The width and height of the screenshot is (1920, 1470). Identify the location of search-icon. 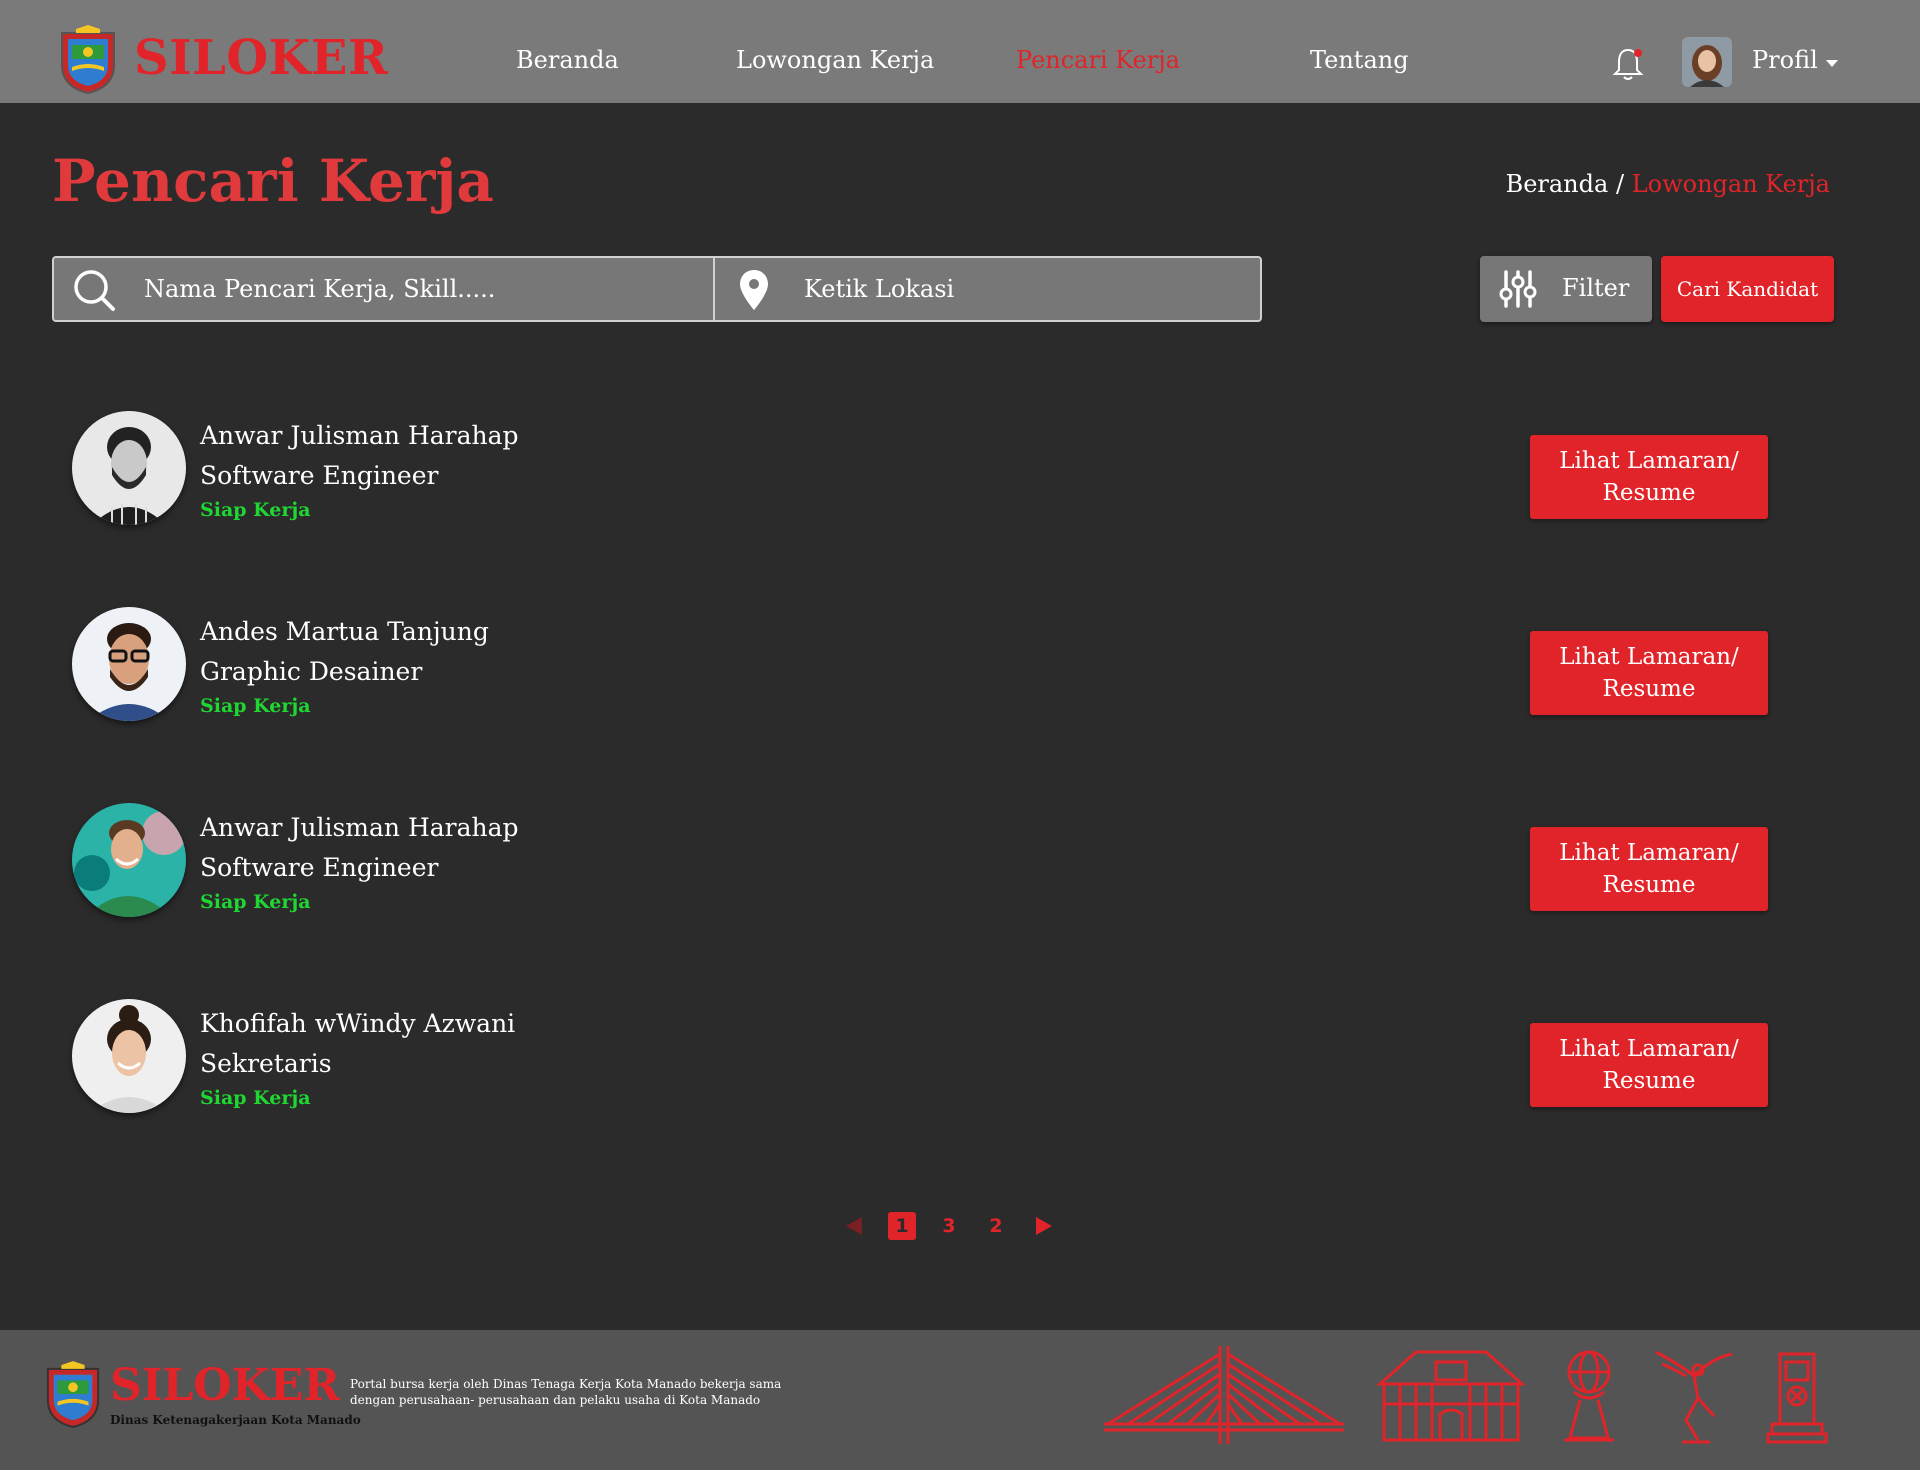
(94, 290).